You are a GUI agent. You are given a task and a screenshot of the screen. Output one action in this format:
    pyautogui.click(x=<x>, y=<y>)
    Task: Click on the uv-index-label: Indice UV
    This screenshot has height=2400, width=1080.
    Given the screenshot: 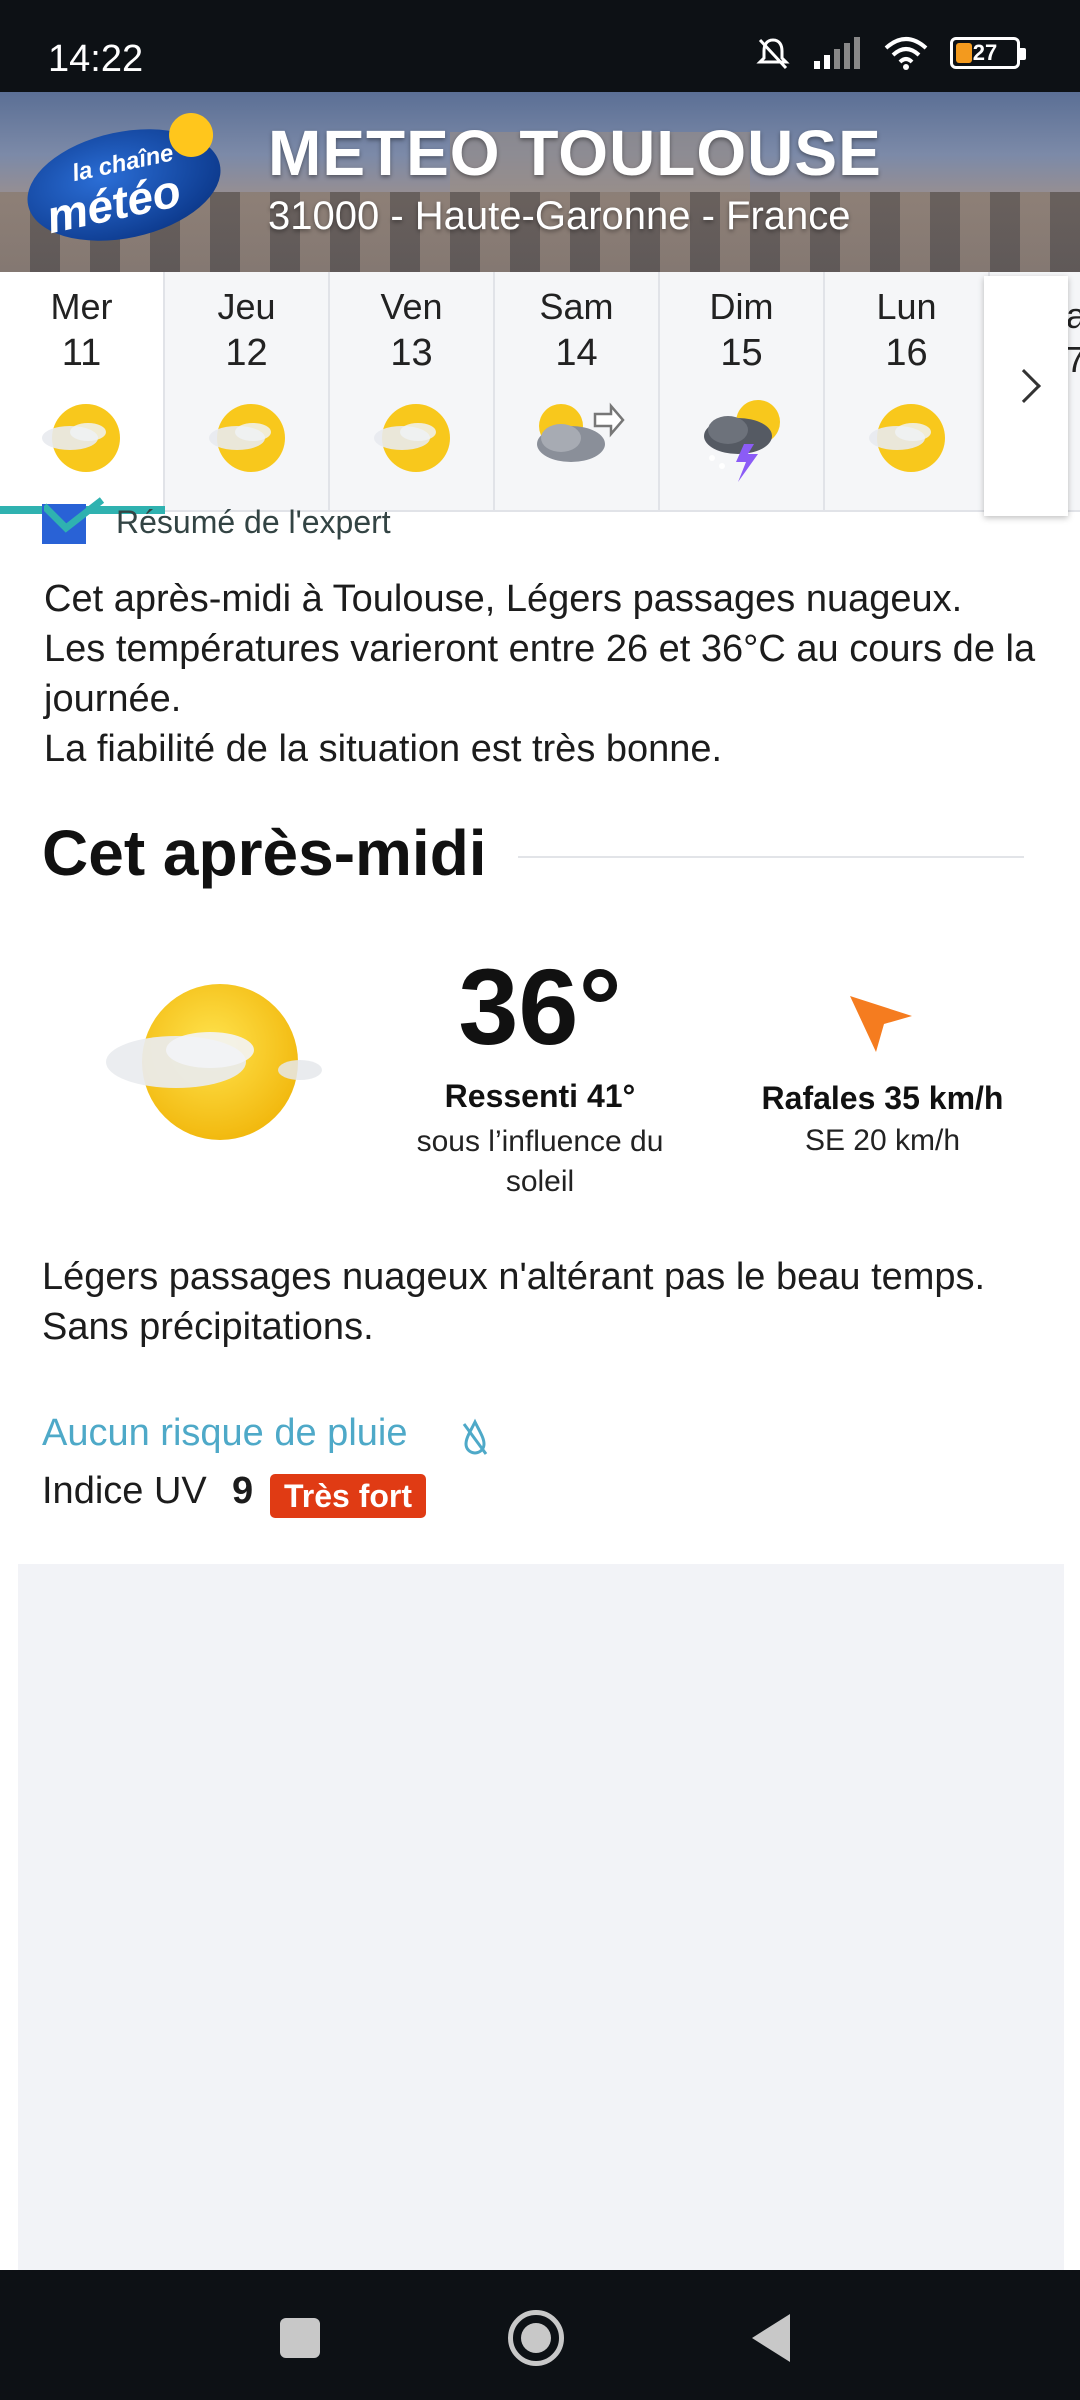 What is the action you would take?
    pyautogui.click(x=124, y=1491)
    